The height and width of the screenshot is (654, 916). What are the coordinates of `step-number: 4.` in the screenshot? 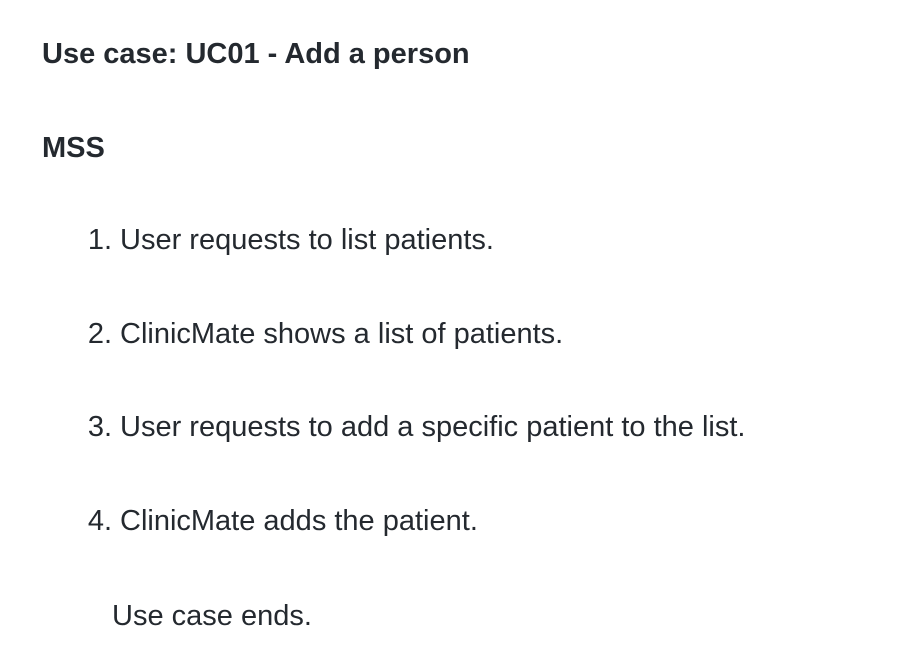 It's located at (99, 521).